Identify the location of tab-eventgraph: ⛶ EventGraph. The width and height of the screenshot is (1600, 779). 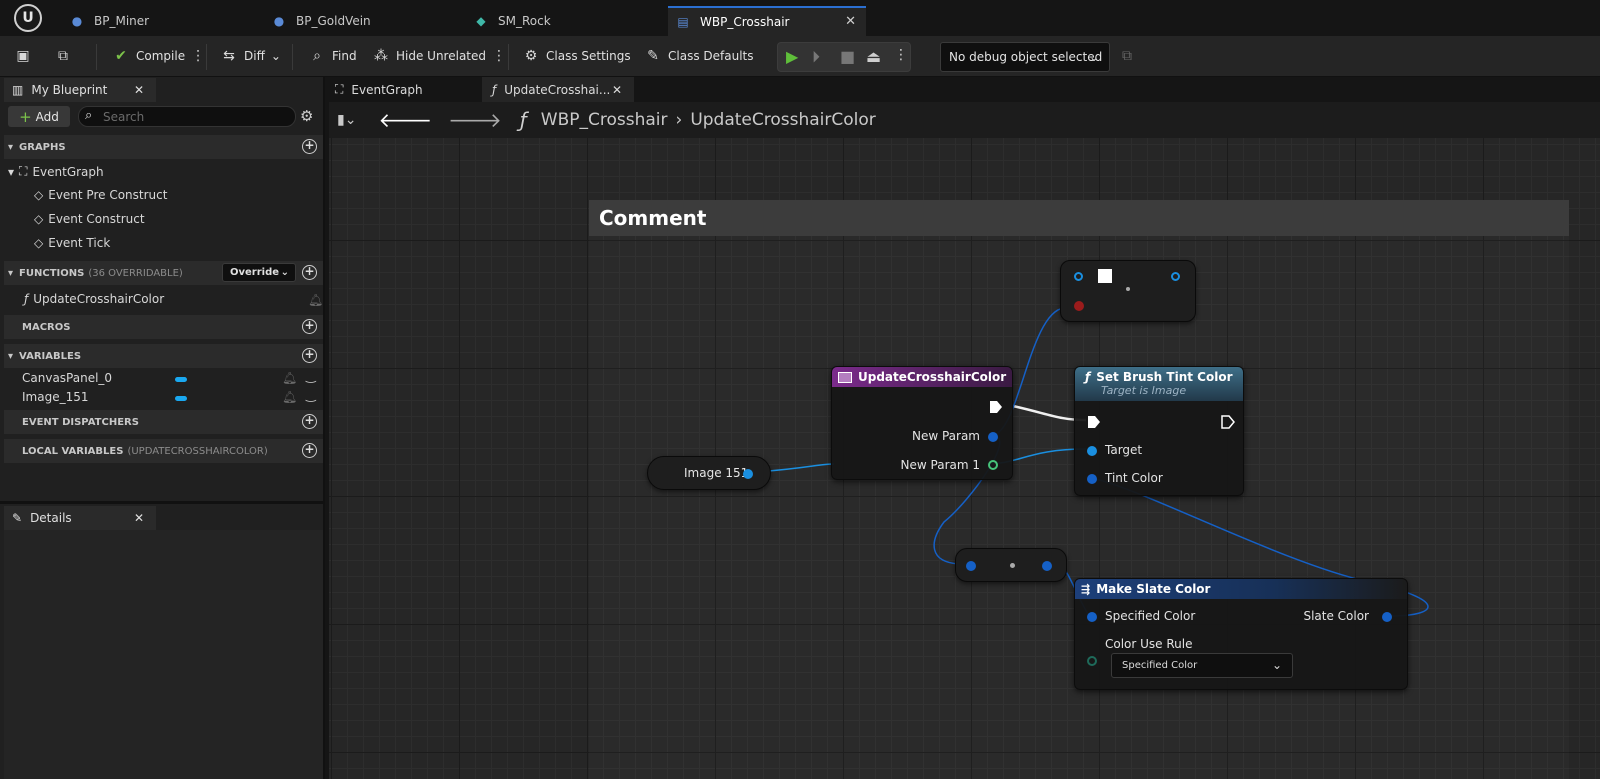
(400, 89).